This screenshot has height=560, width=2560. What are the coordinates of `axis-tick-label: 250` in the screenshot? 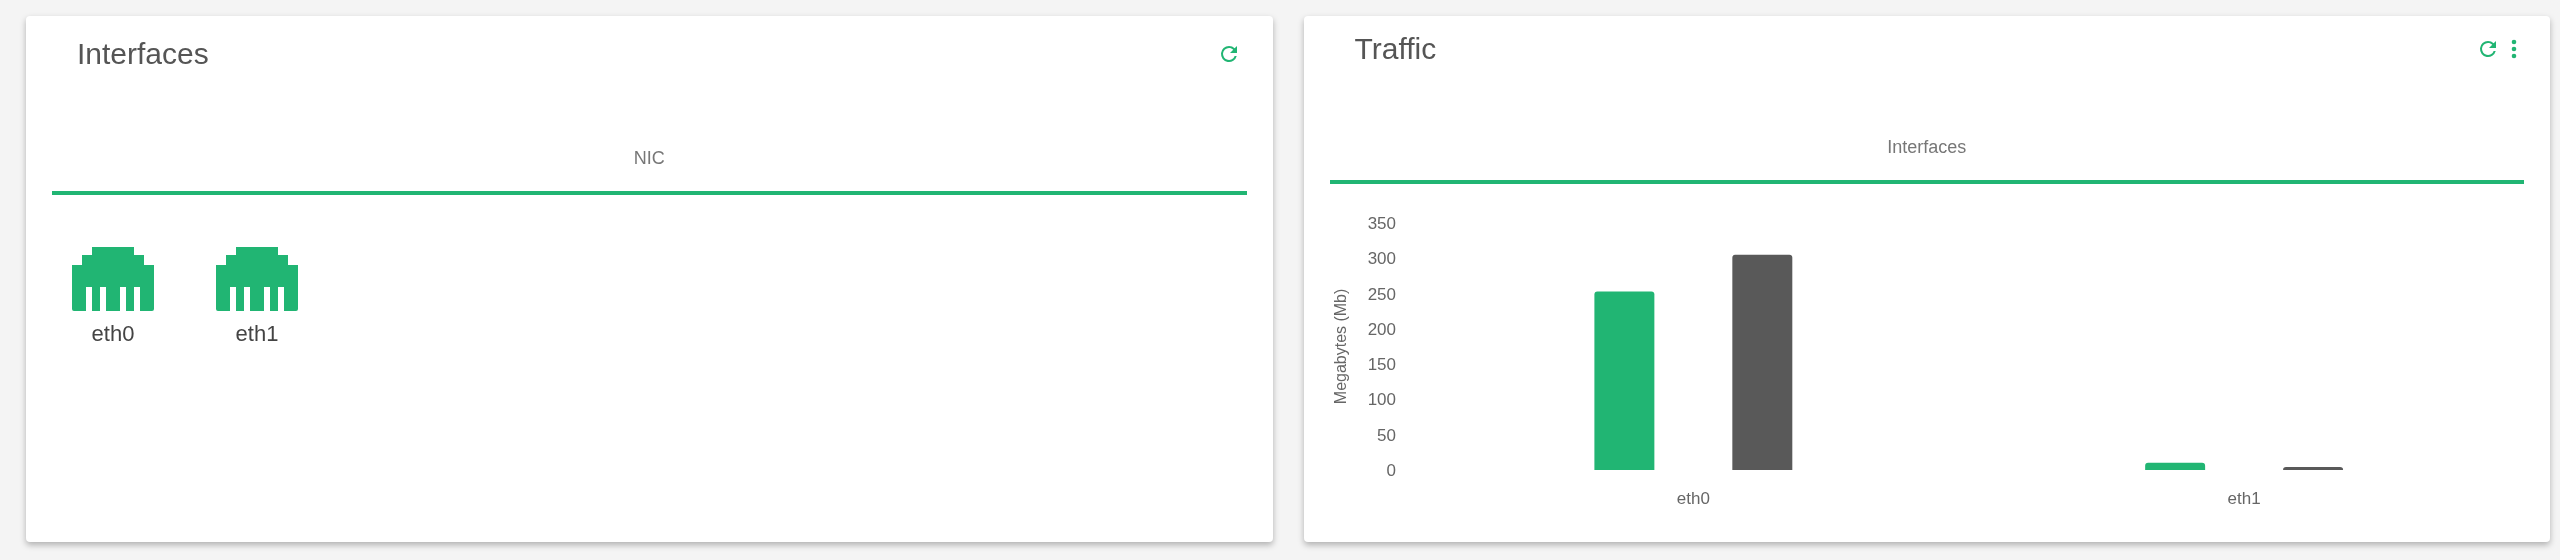 It's located at (1381, 294).